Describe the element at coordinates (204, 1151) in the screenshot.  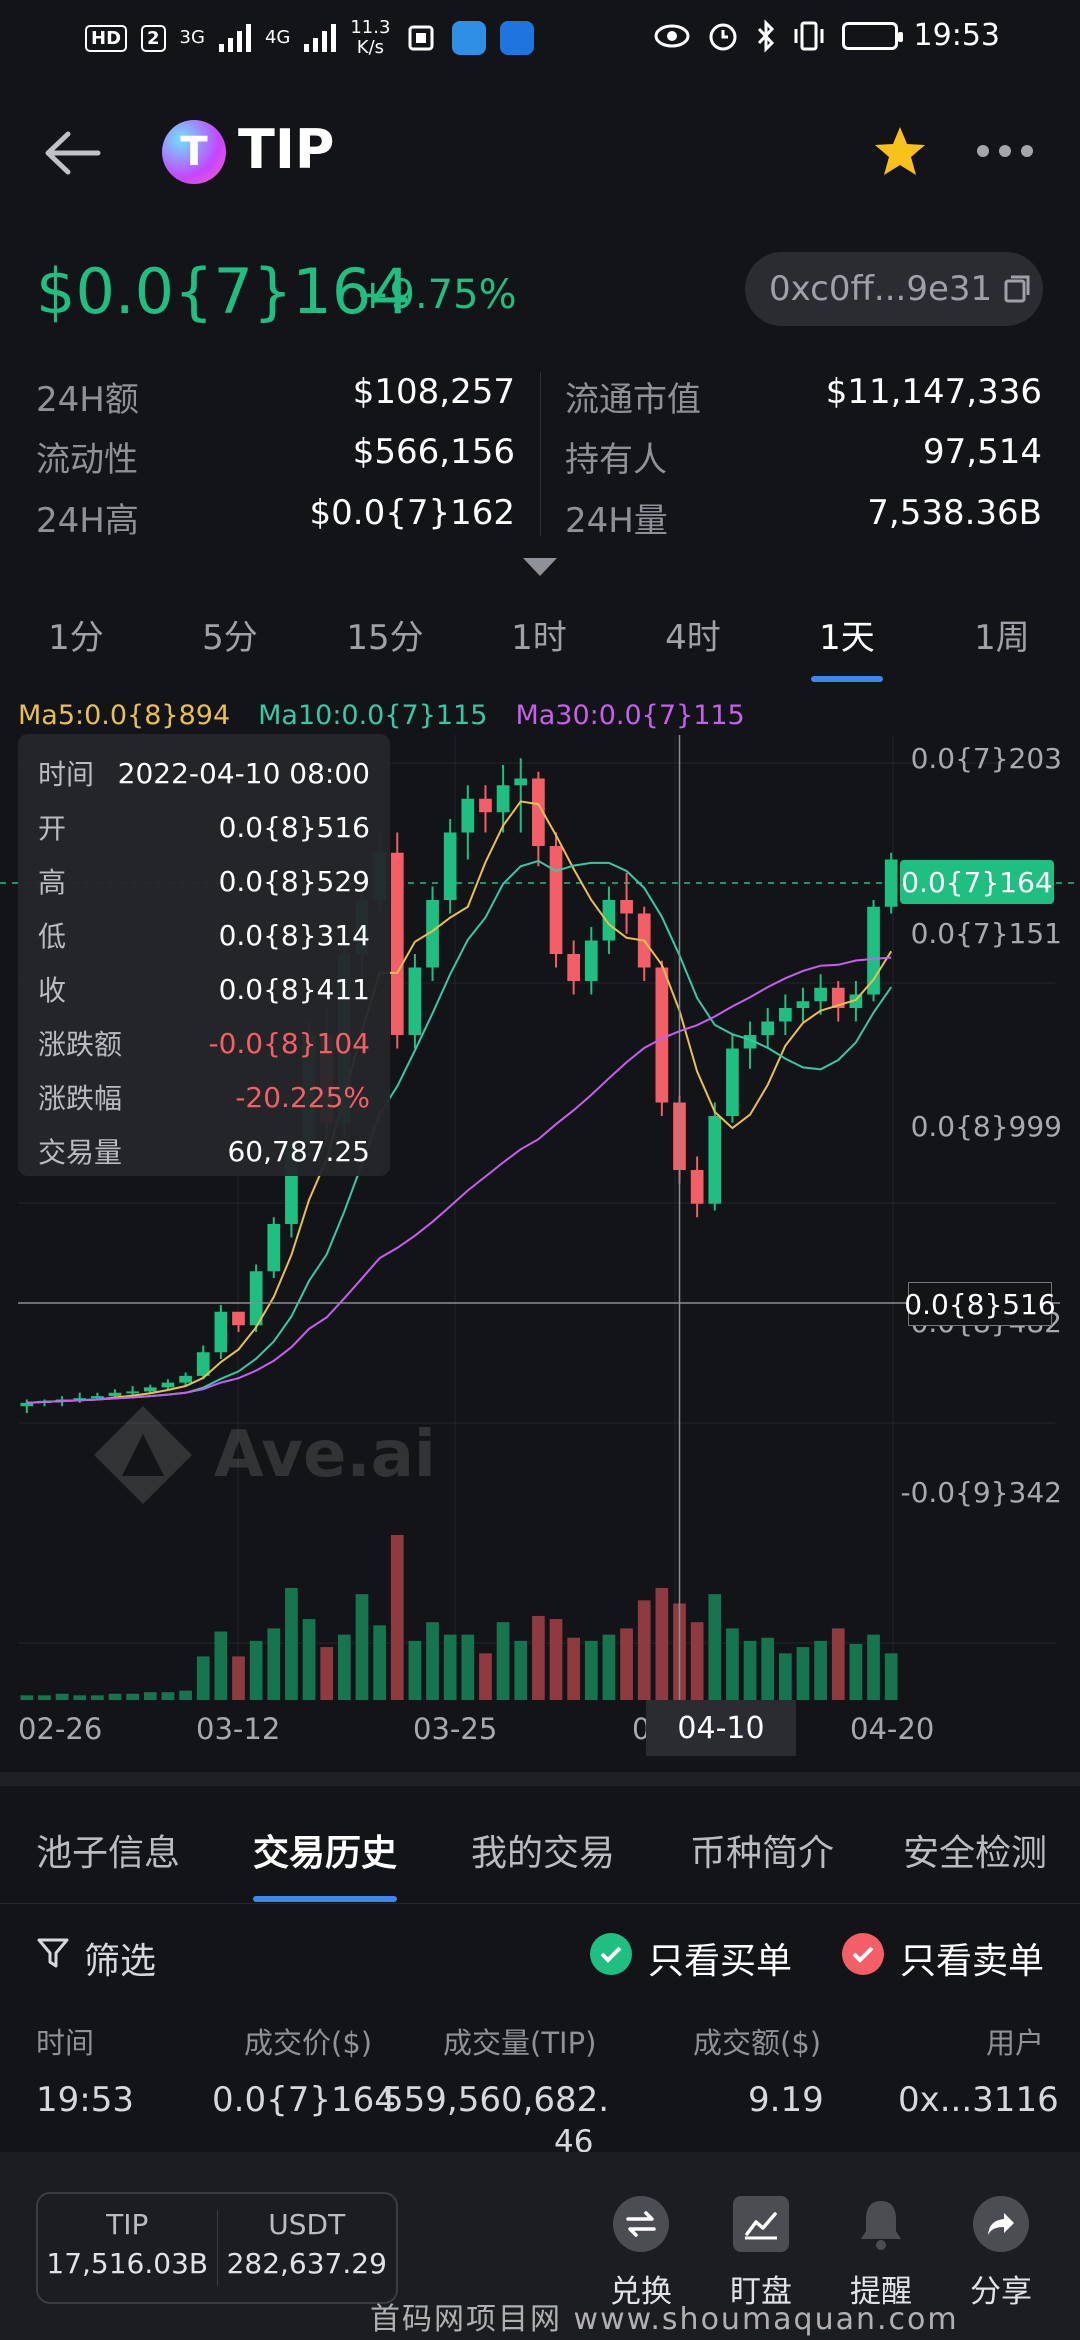
I see `ohlc-row-volume: 交易量 60,787.25` at that location.